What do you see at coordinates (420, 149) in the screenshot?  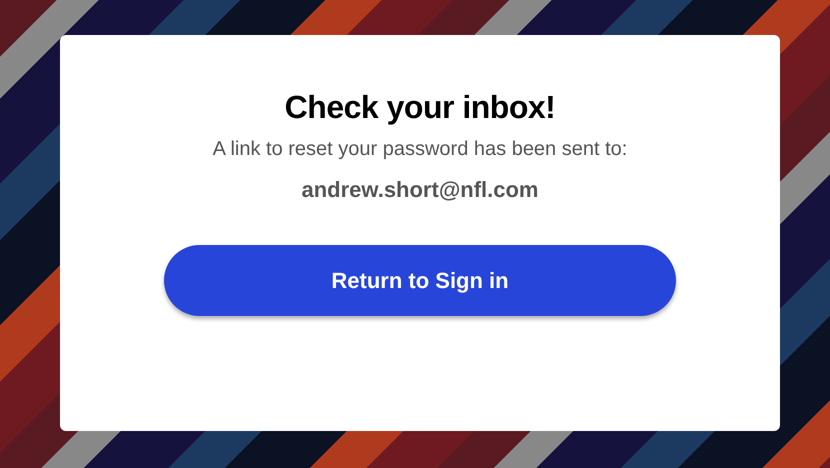 I see `message-text: A link to reset your password has been sent to:` at bounding box center [420, 149].